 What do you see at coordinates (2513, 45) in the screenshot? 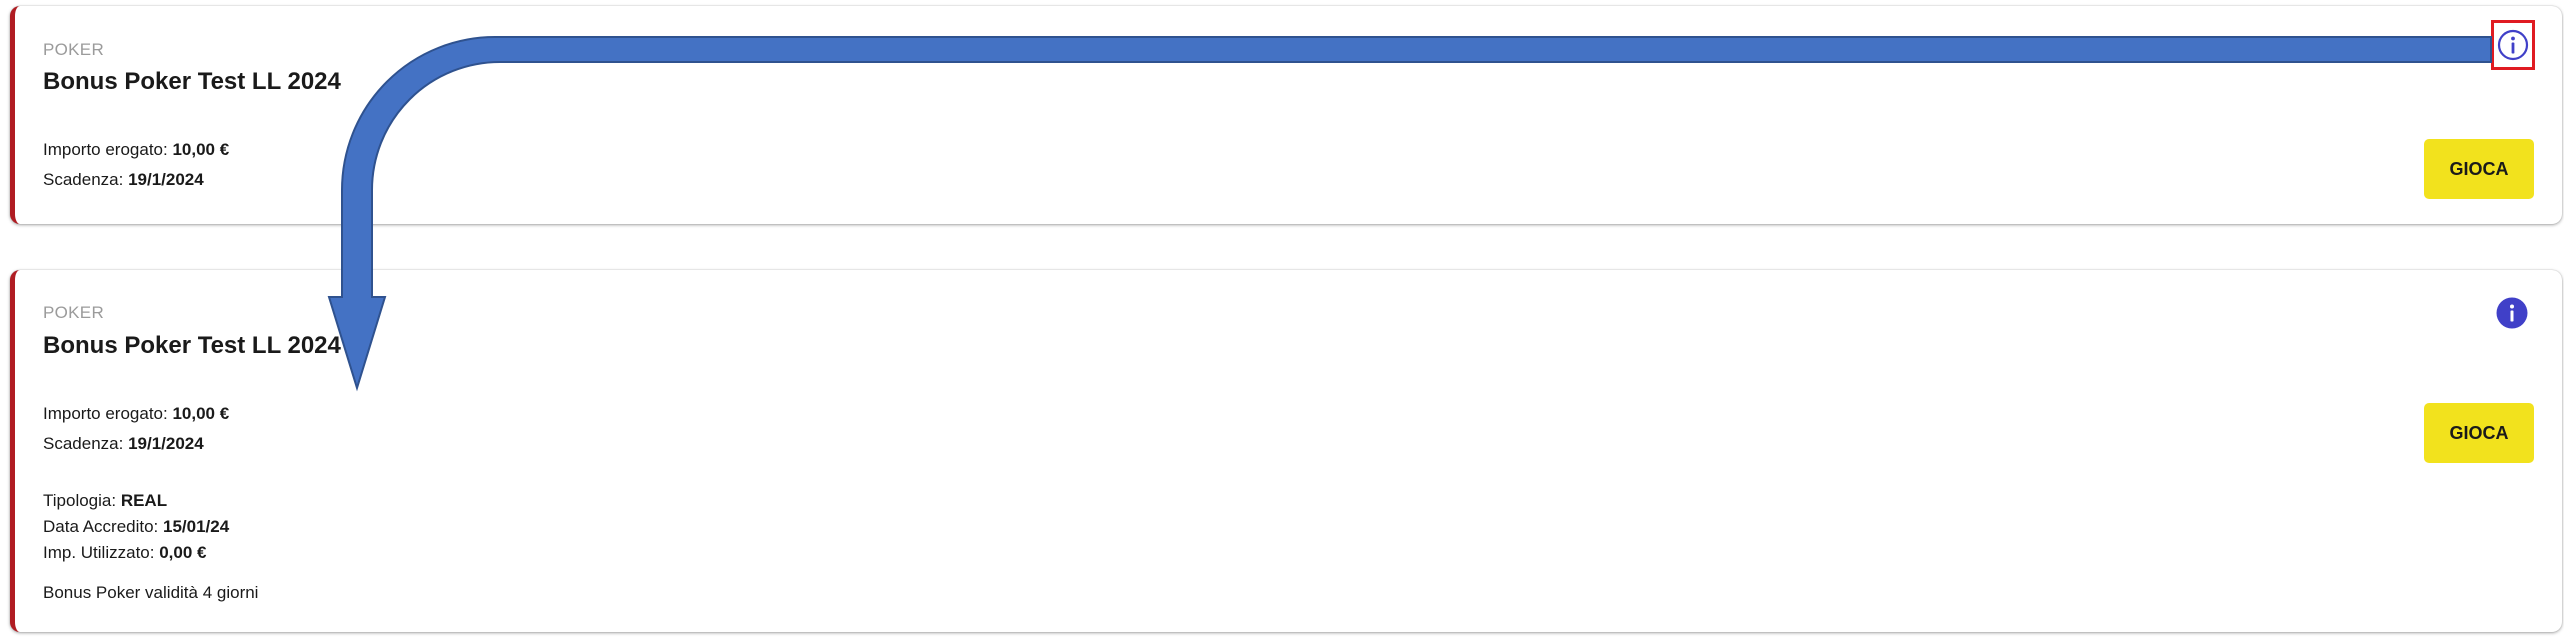
I see `highlight-box` at bounding box center [2513, 45].